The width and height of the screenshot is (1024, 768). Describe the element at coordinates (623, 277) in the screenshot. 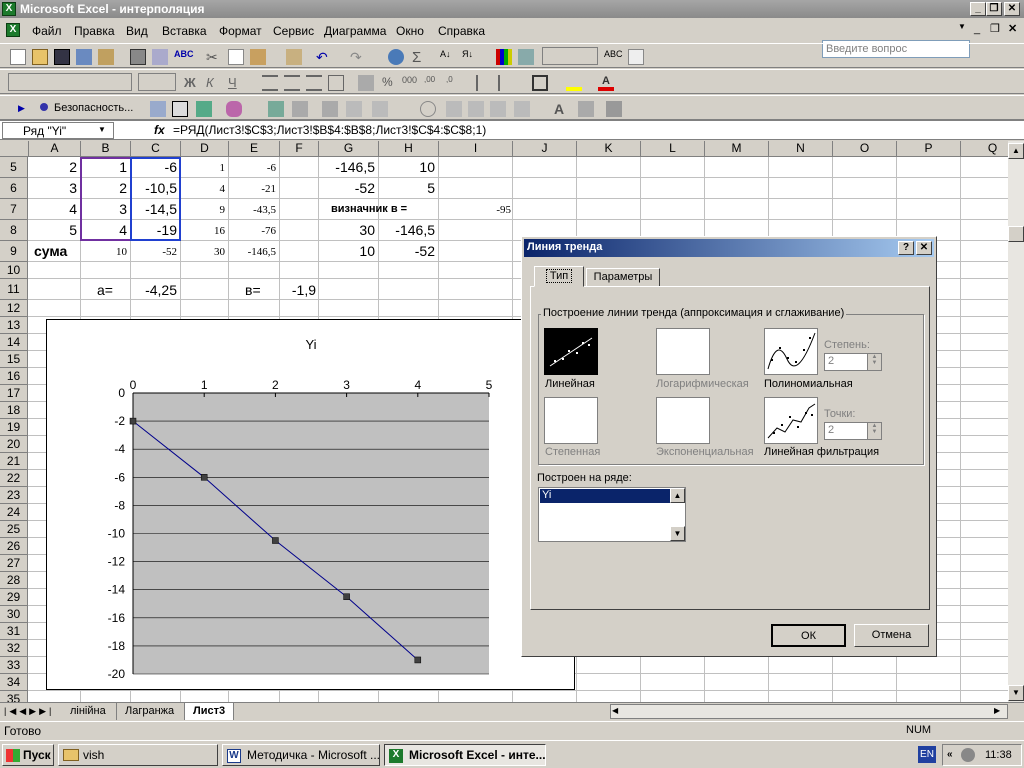

I see `tab-parameters: Параметры` at that location.